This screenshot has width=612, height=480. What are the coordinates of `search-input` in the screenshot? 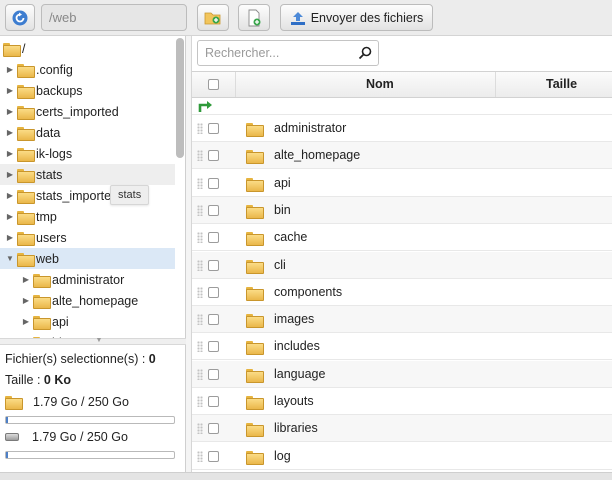 It's located at (274, 53).